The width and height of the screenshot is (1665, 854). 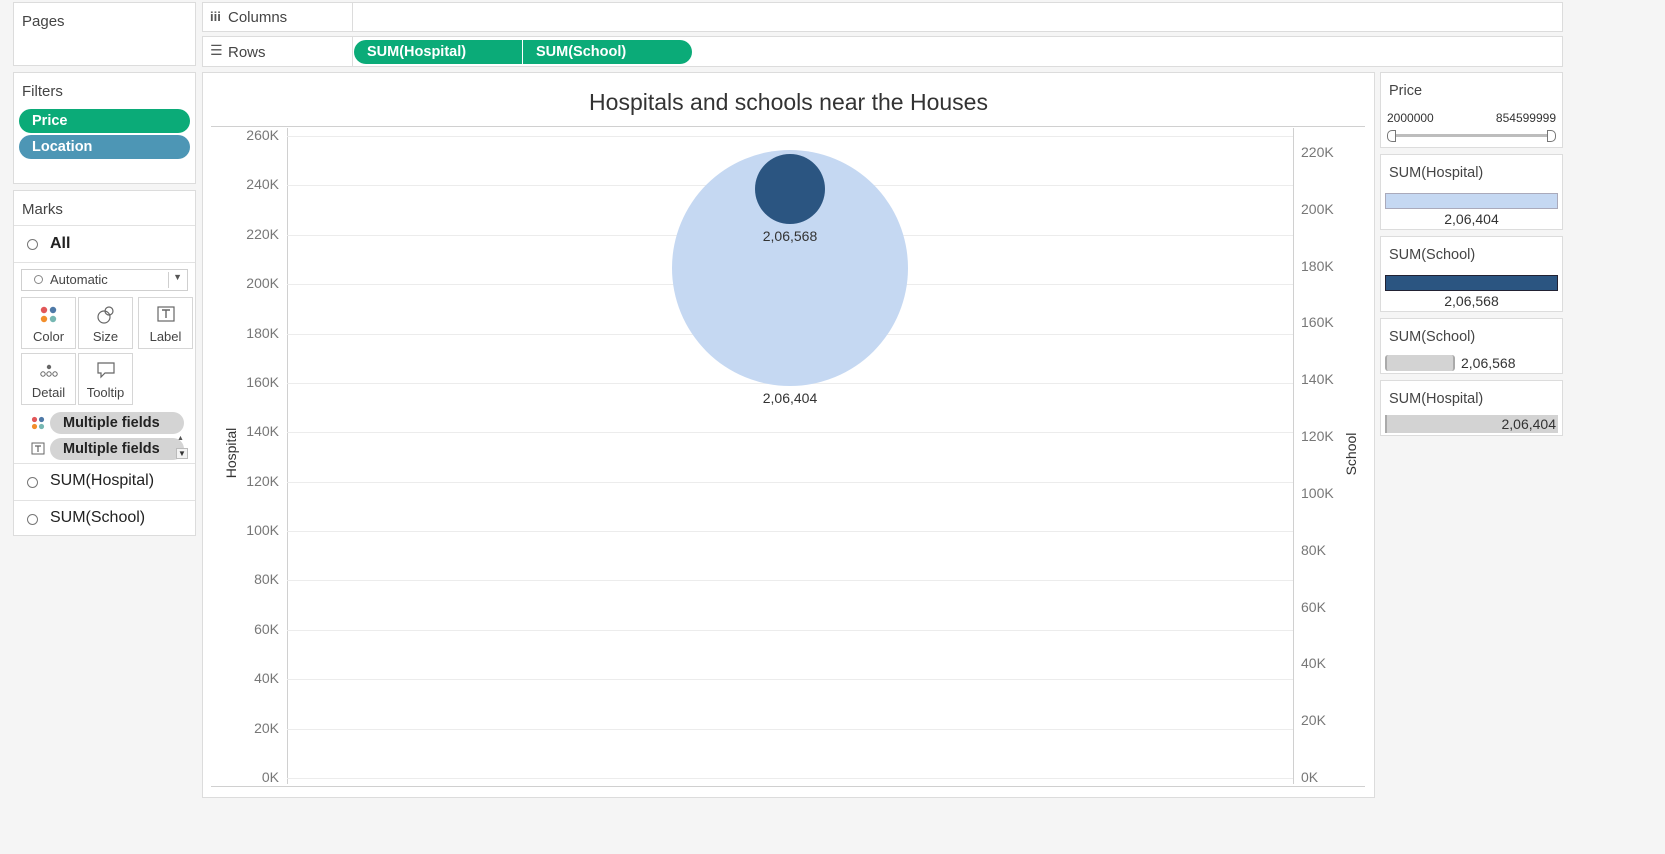 I want to click on price-slider-min-handle, so click(x=1391, y=136).